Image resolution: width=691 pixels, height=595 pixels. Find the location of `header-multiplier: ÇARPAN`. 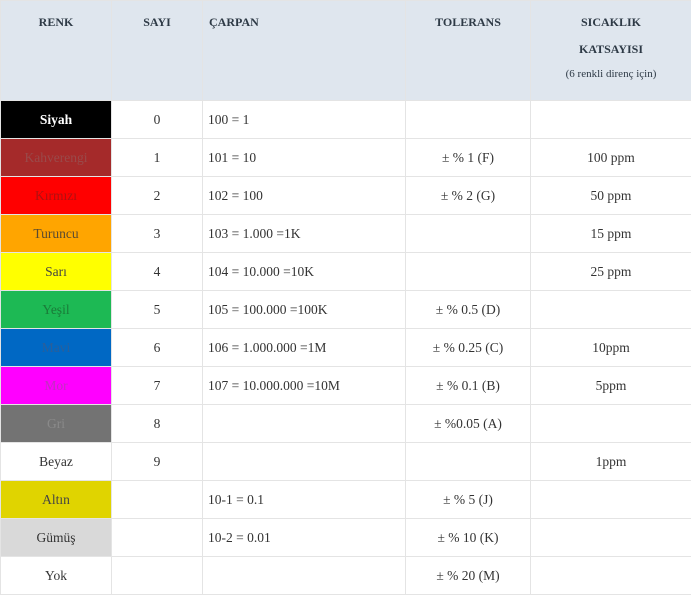

header-multiplier: ÇARPAN is located at coordinates (304, 51).